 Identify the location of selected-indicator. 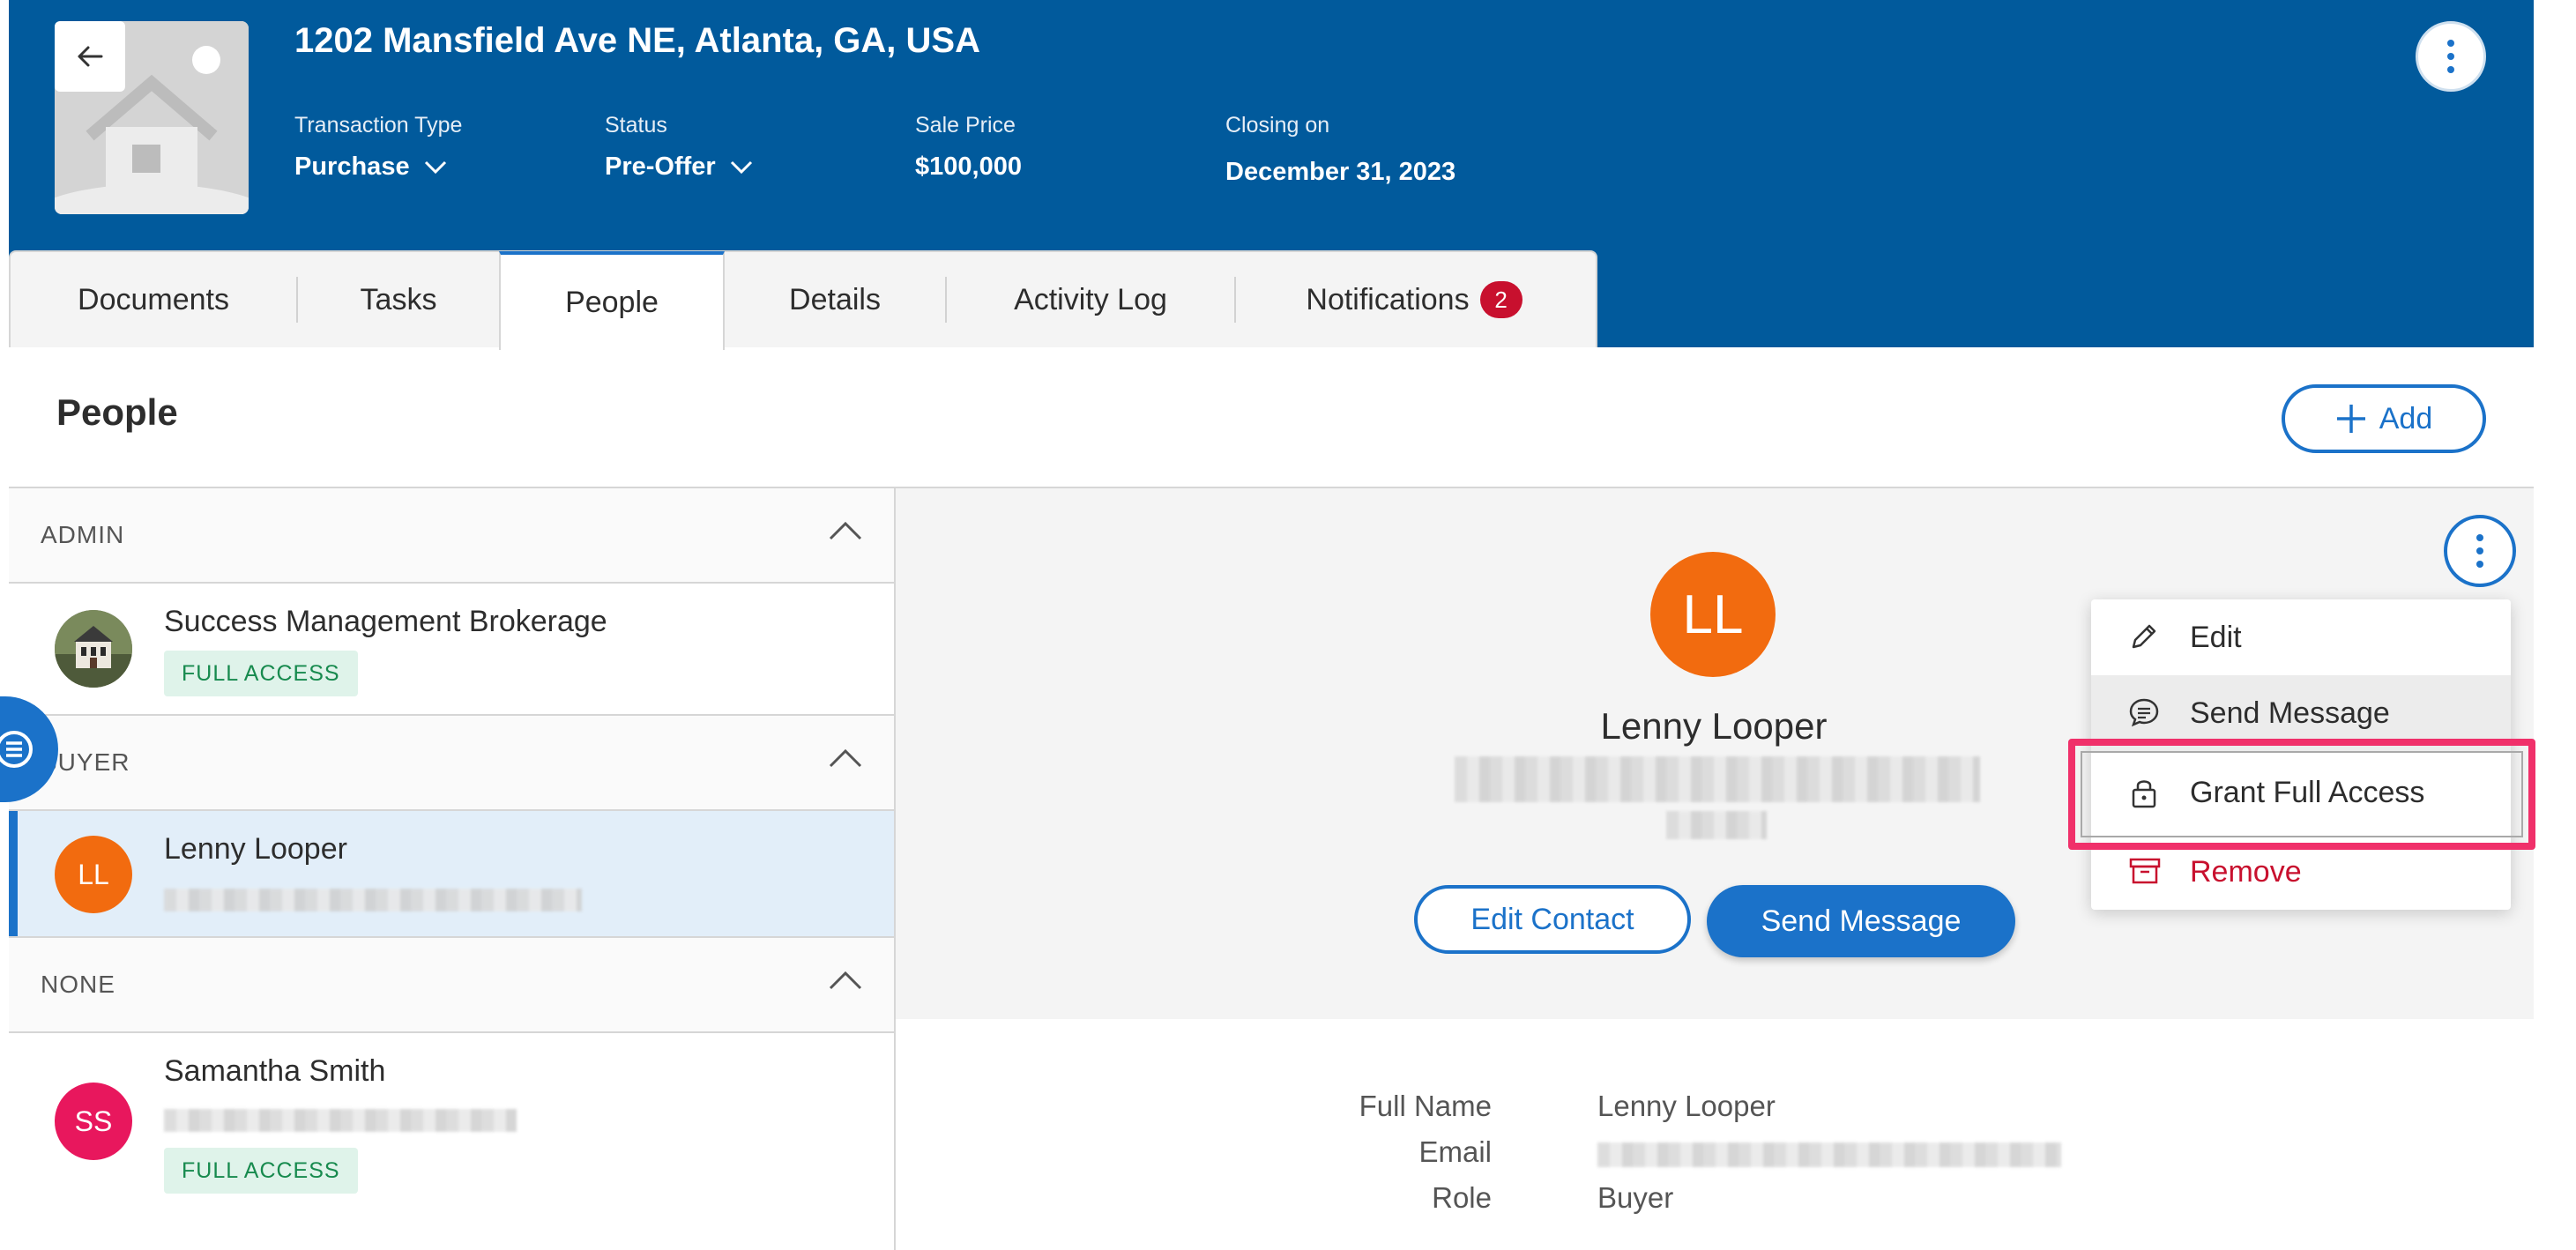
(13, 873).